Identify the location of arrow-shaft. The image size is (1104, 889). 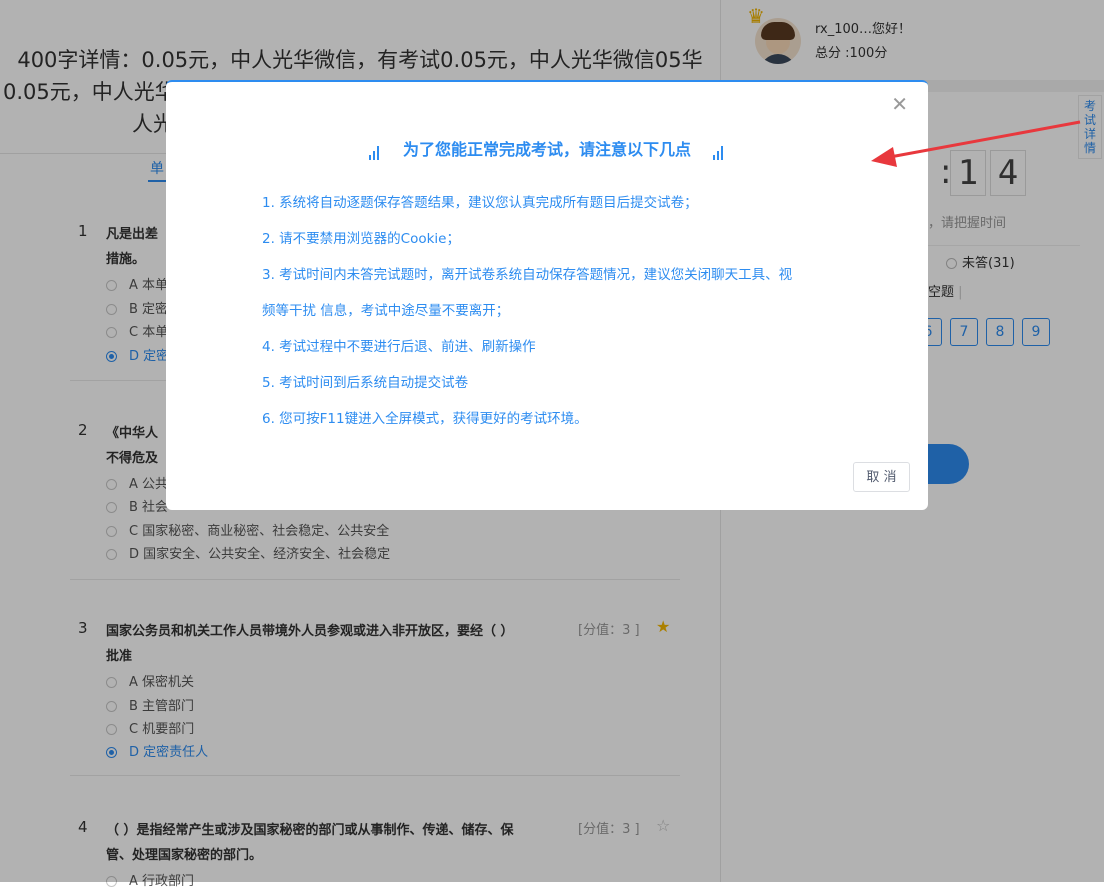
(985, 139).